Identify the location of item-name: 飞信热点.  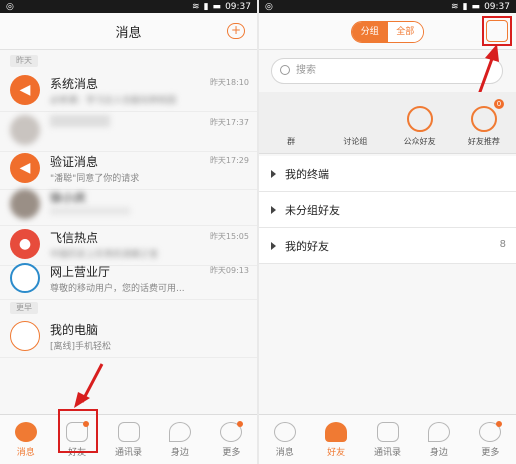
(74, 238).